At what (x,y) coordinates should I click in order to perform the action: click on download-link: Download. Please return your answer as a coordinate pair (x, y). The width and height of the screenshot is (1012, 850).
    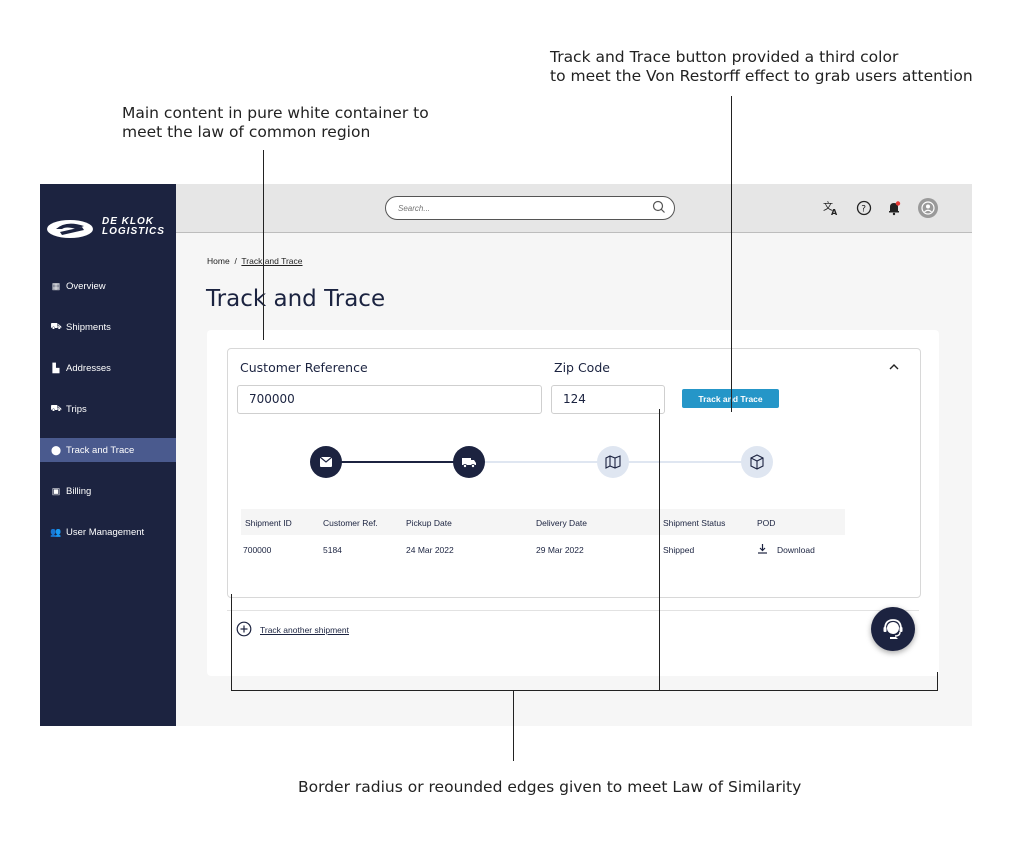
    Looking at the image, I should click on (796, 550).